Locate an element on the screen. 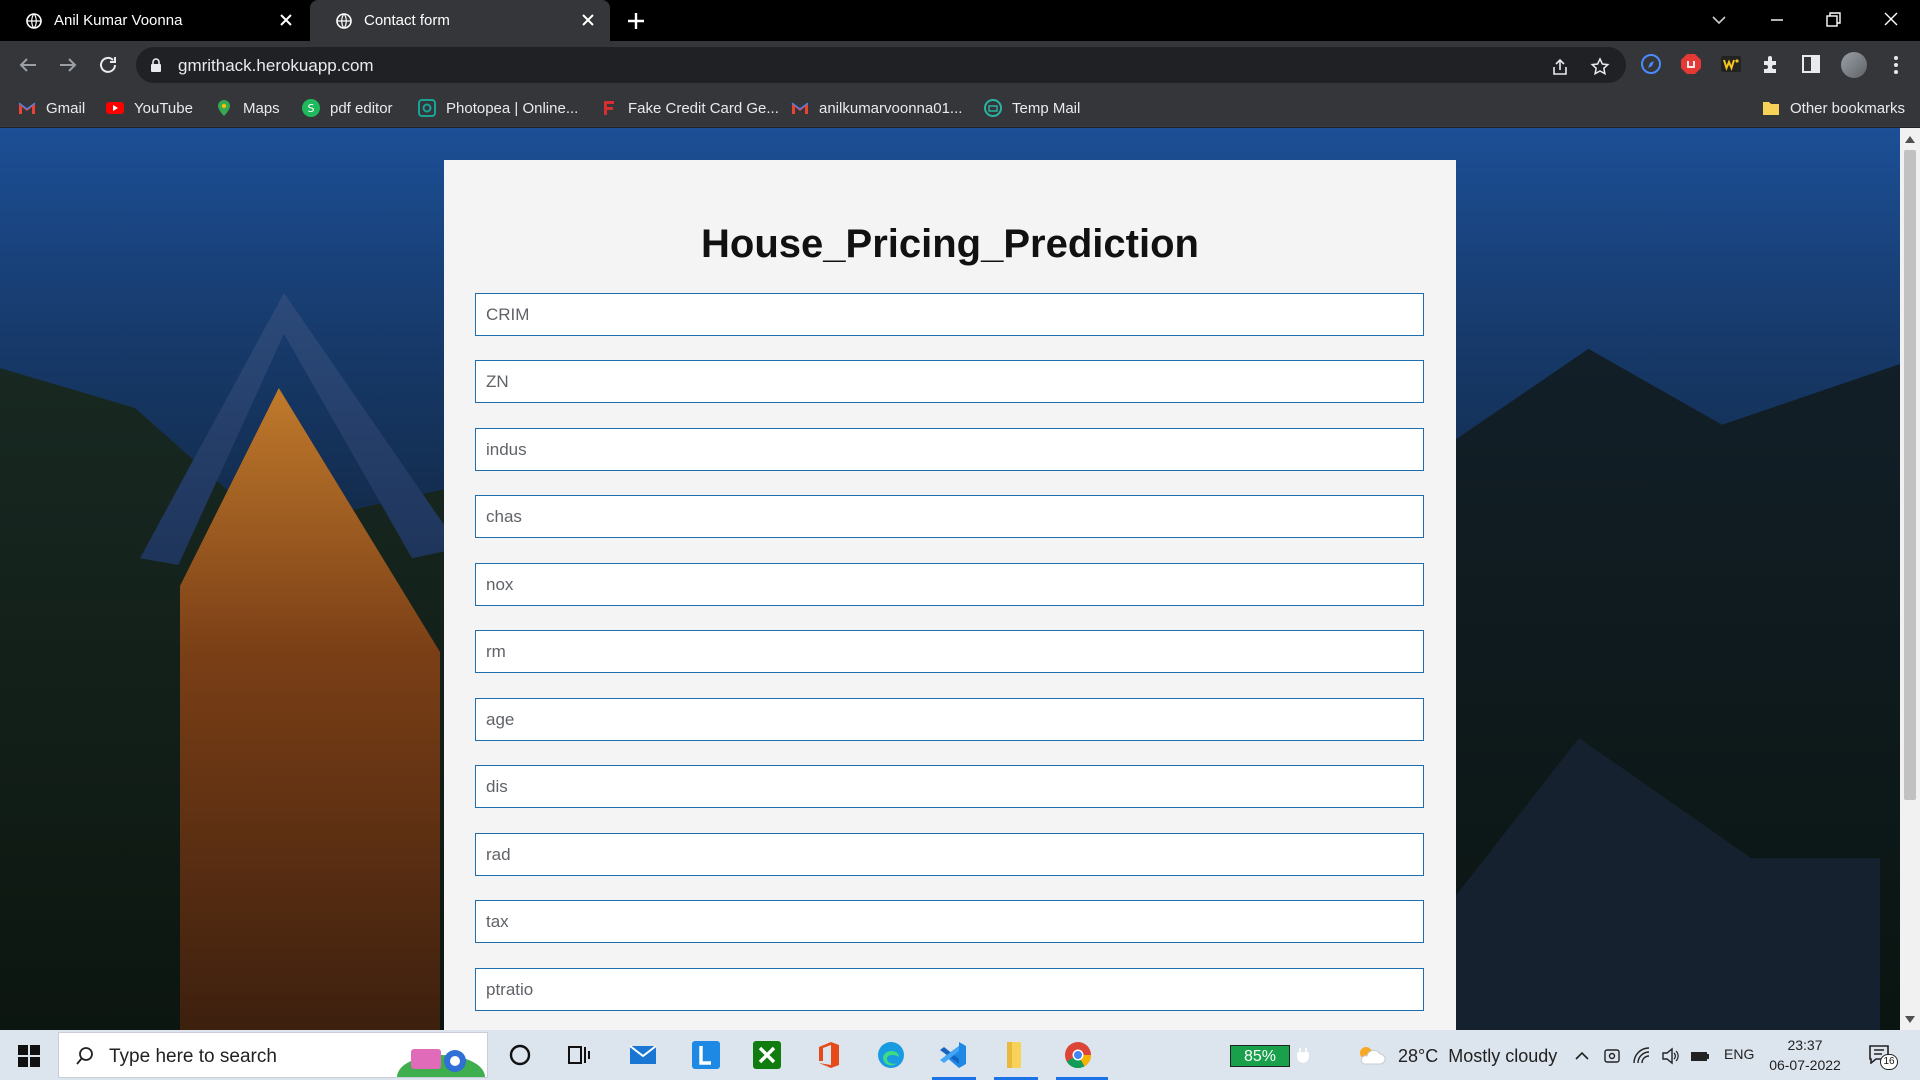 The height and width of the screenshot is (1080, 1920). tab-anil-kumar-voonna: Anil Kumar Voonna is located at coordinates (154, 20).